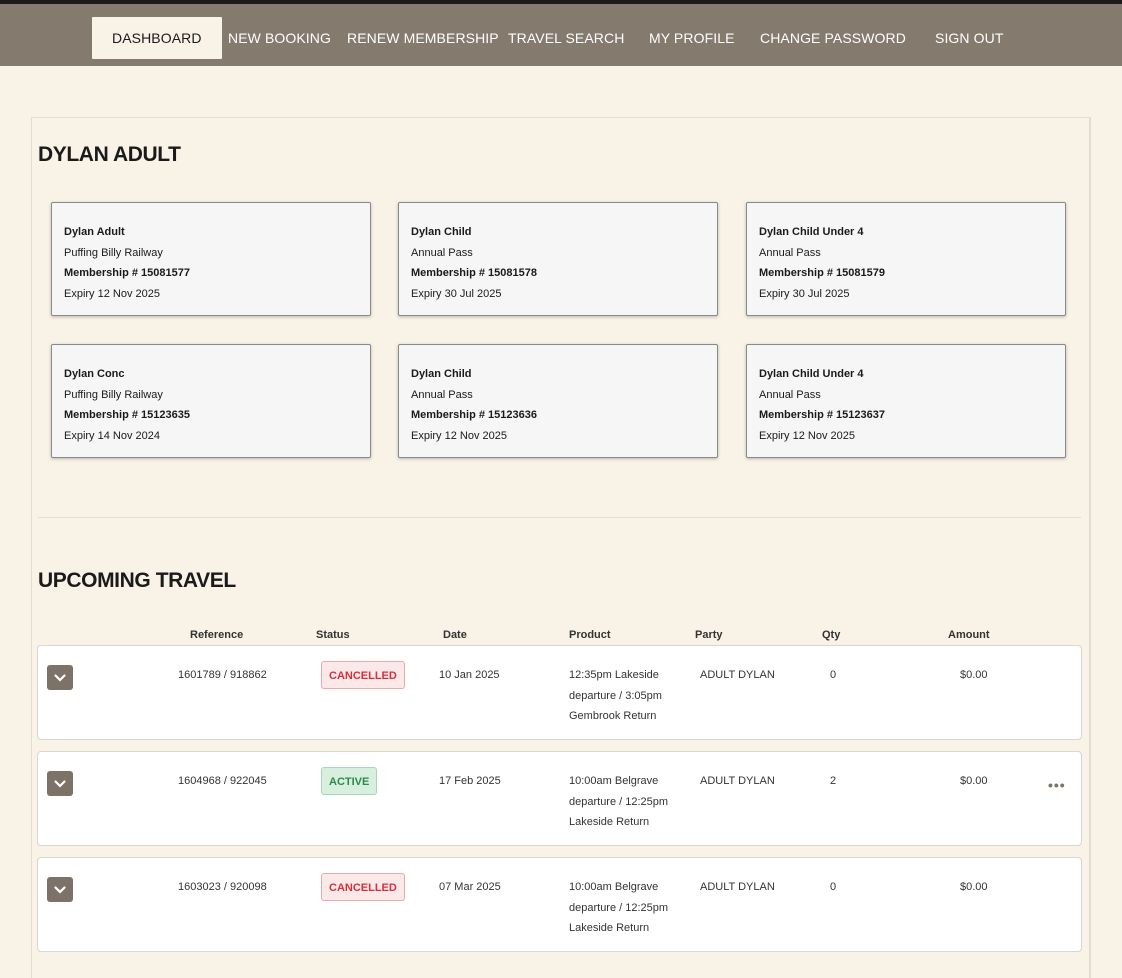 The width and height of the screenshot is (1122, 978). What do you see at coordinates (822, 415) in the screenshot?
I see `membership-number: Membership # 15123637` at bounding box center [822, 415].